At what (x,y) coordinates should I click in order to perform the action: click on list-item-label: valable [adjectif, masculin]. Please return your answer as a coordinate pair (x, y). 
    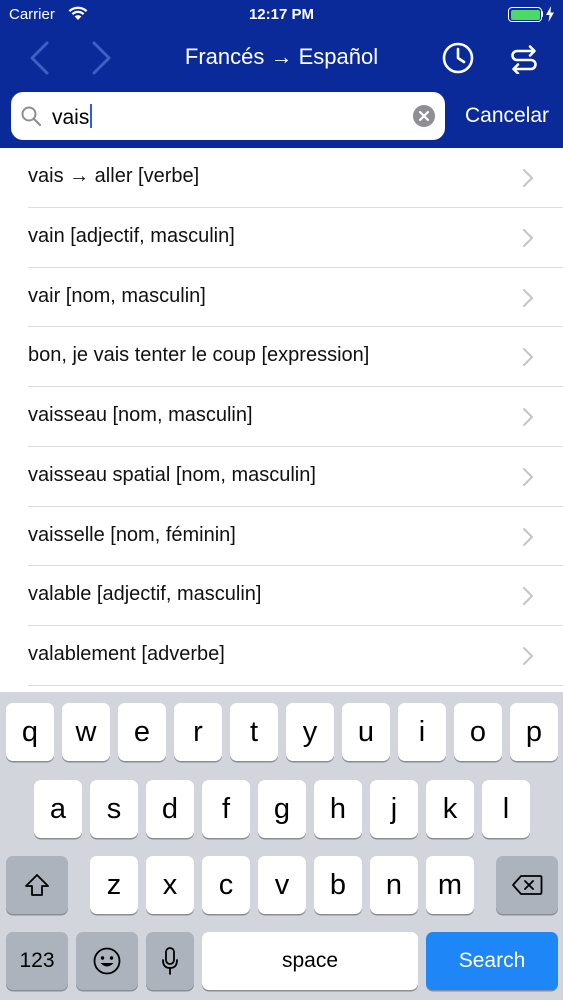
    Looking at the image, I should click on (145, 594).